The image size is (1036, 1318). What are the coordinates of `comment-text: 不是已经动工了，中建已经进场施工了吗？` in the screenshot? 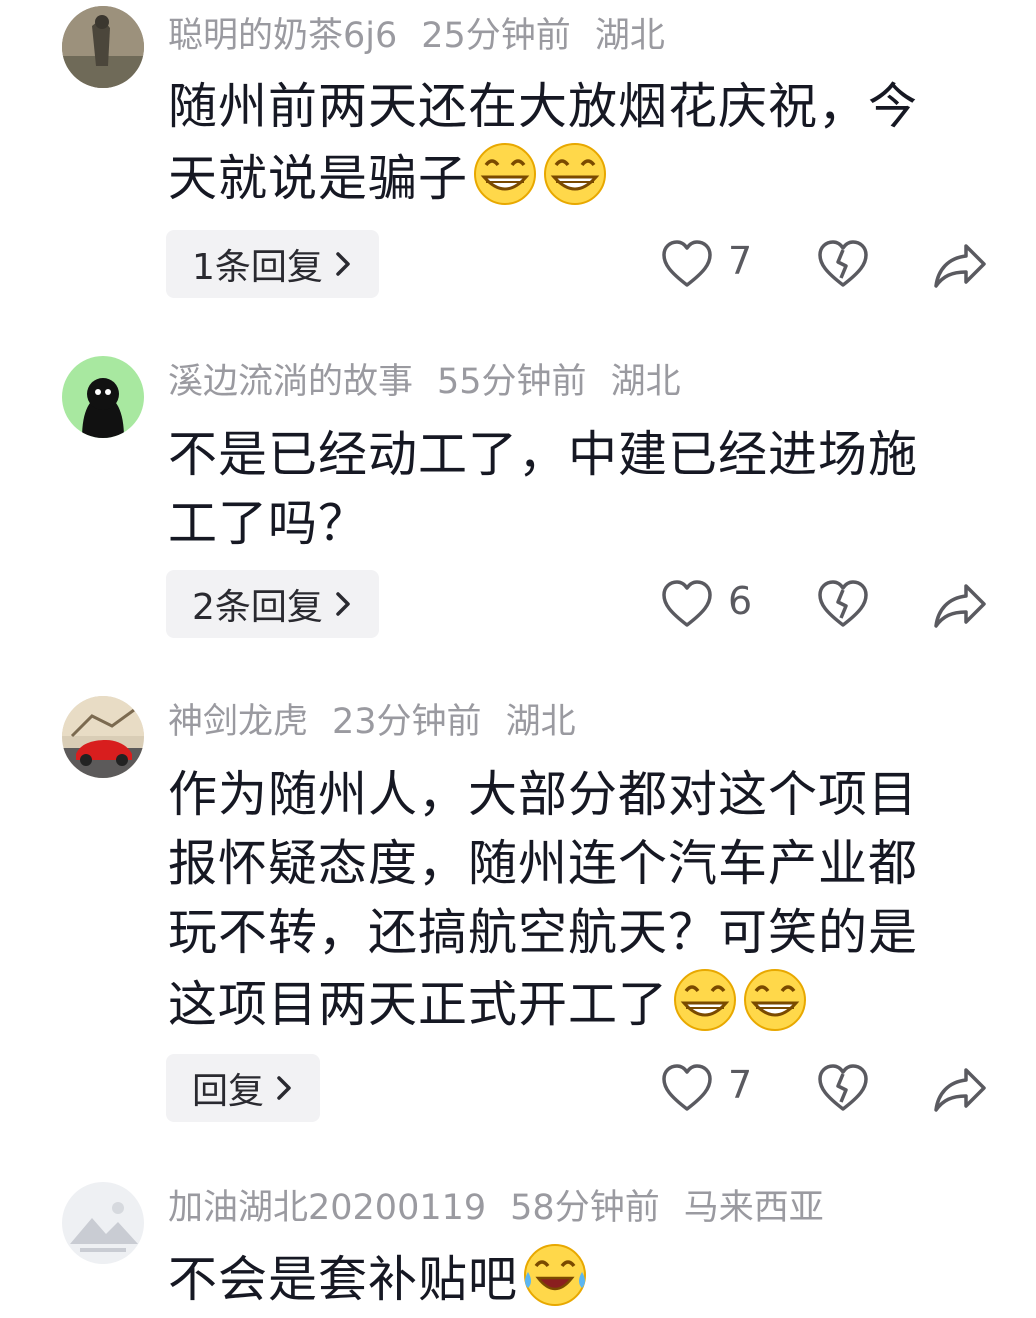 It's located at (563, 489).